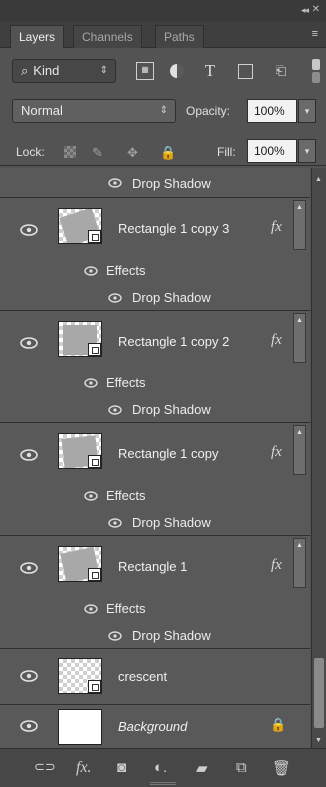  I want to click on smart-object-filter-icon: ⎗, so click(281, 71).